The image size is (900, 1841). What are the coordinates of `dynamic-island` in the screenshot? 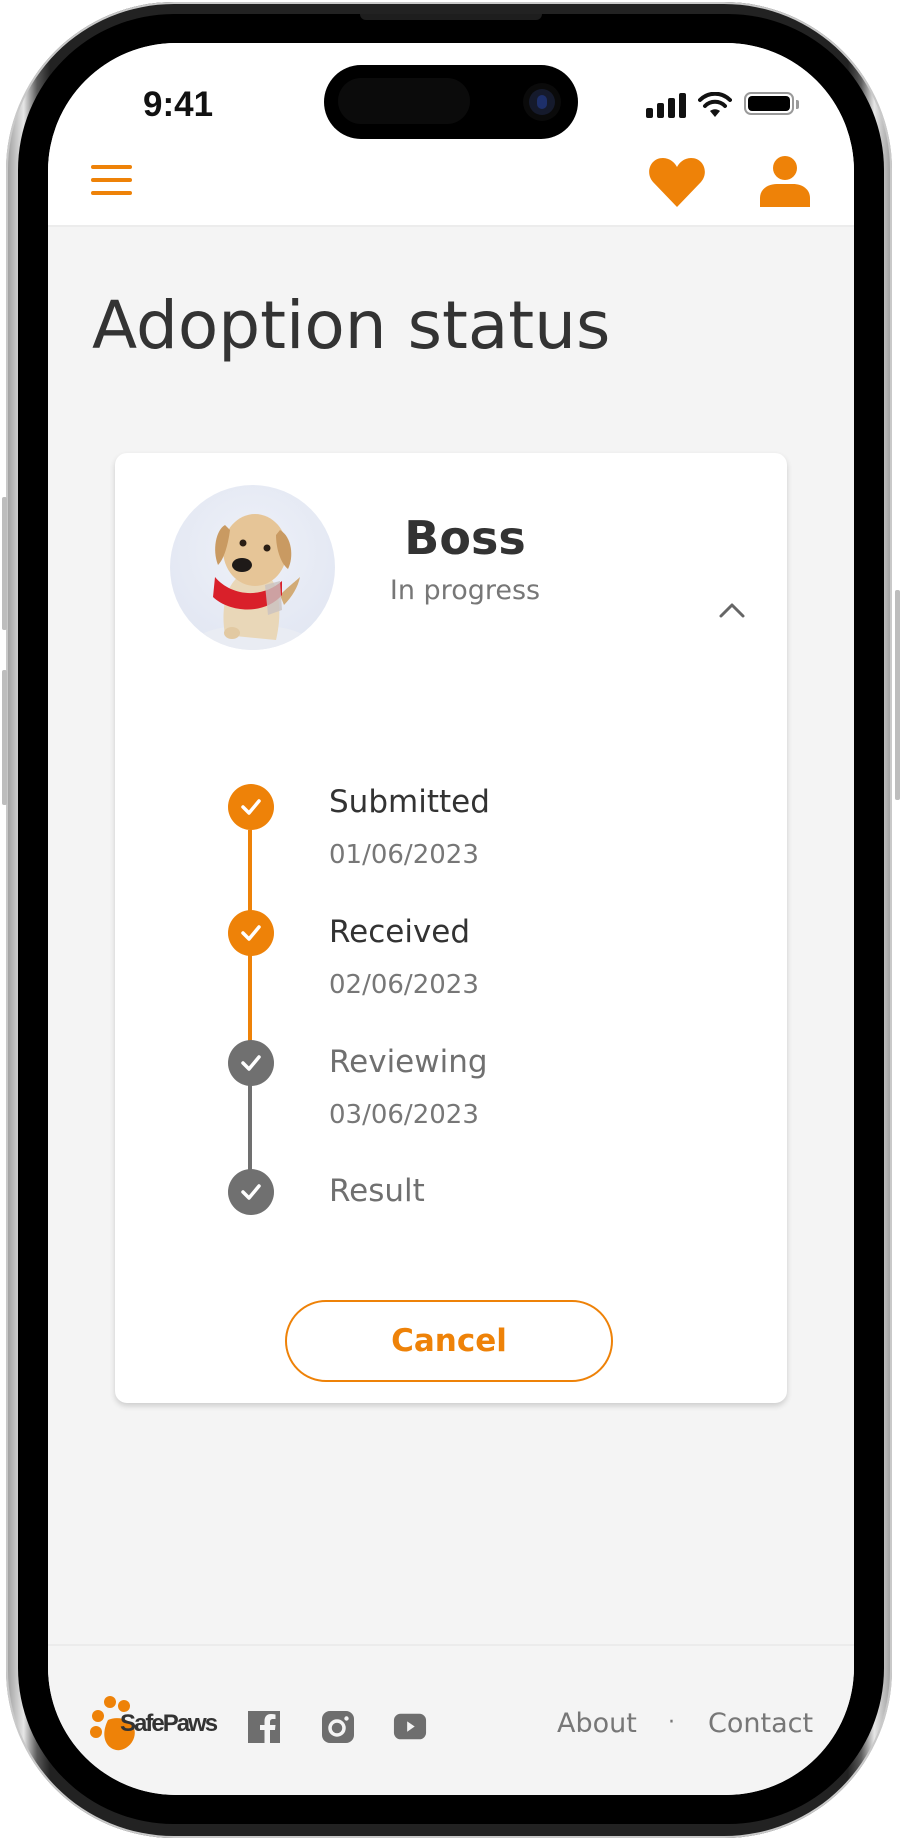 It's located at (451, 102).